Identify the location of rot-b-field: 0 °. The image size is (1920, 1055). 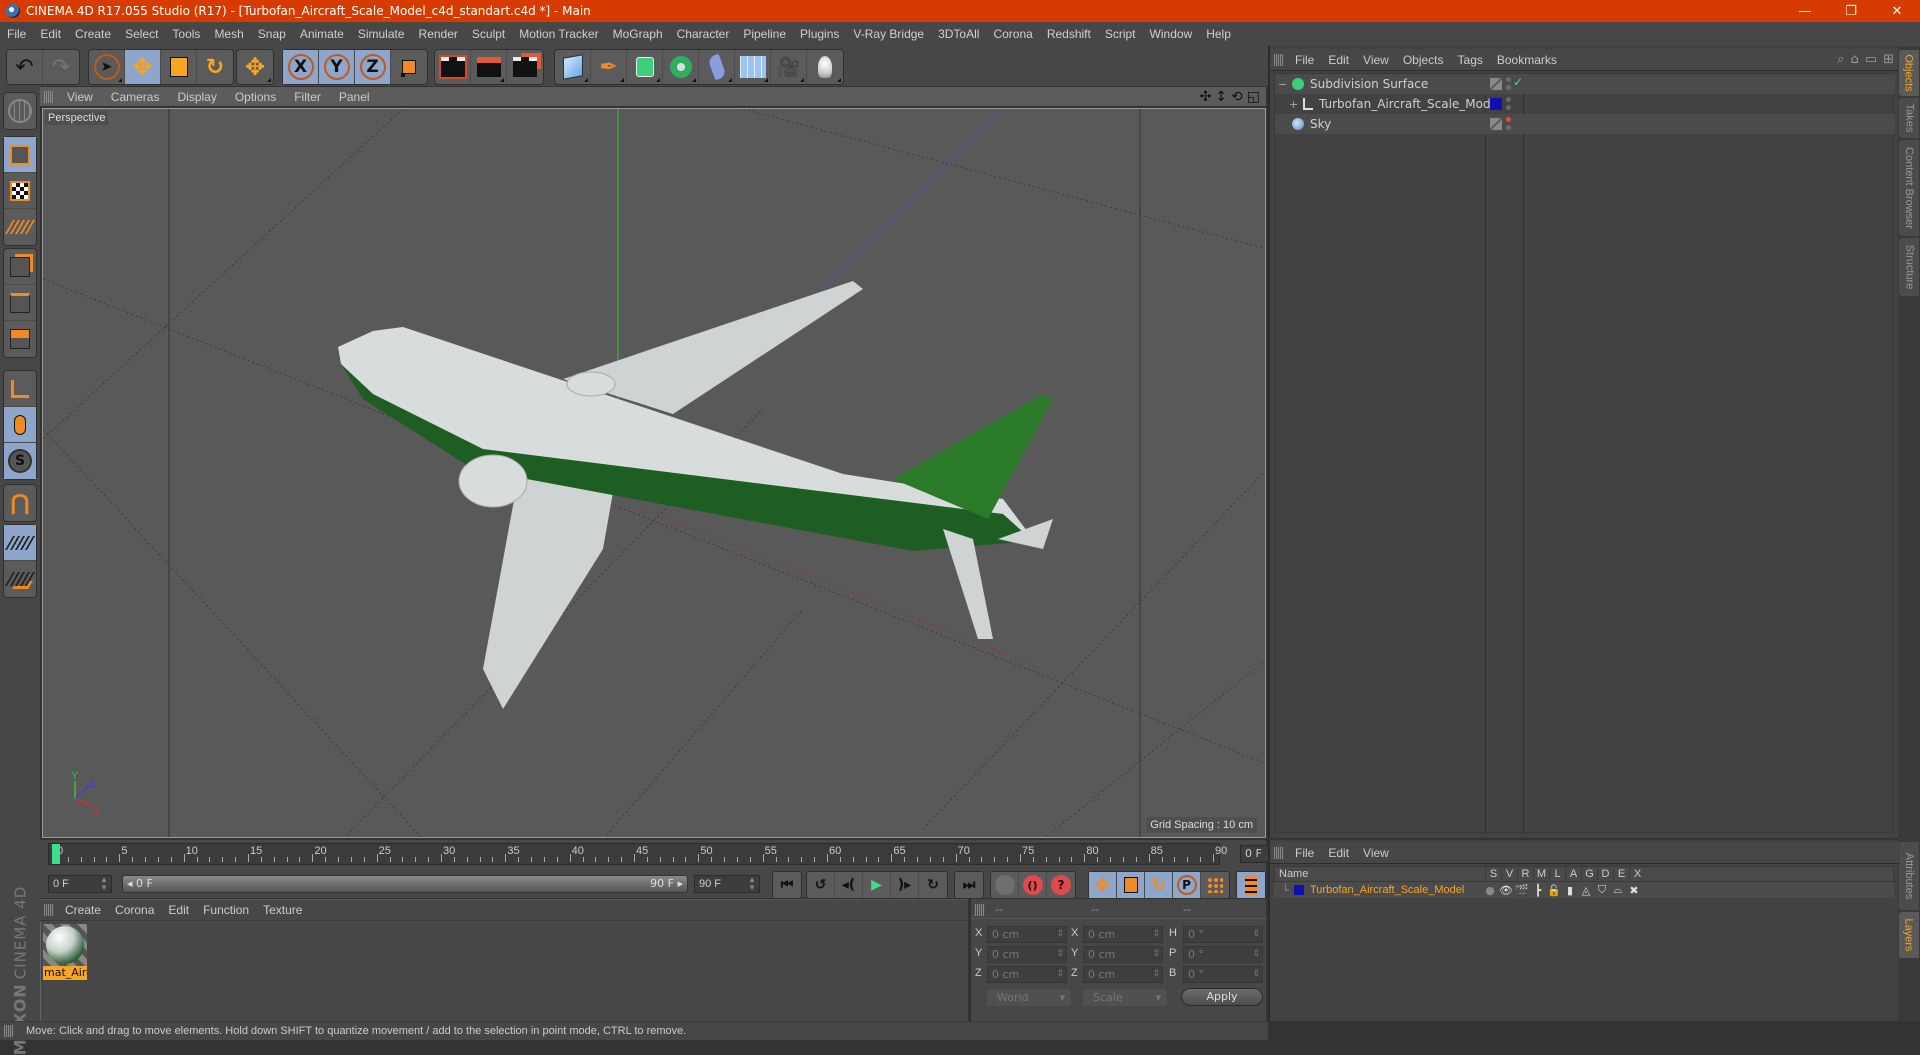
(1223, 974).